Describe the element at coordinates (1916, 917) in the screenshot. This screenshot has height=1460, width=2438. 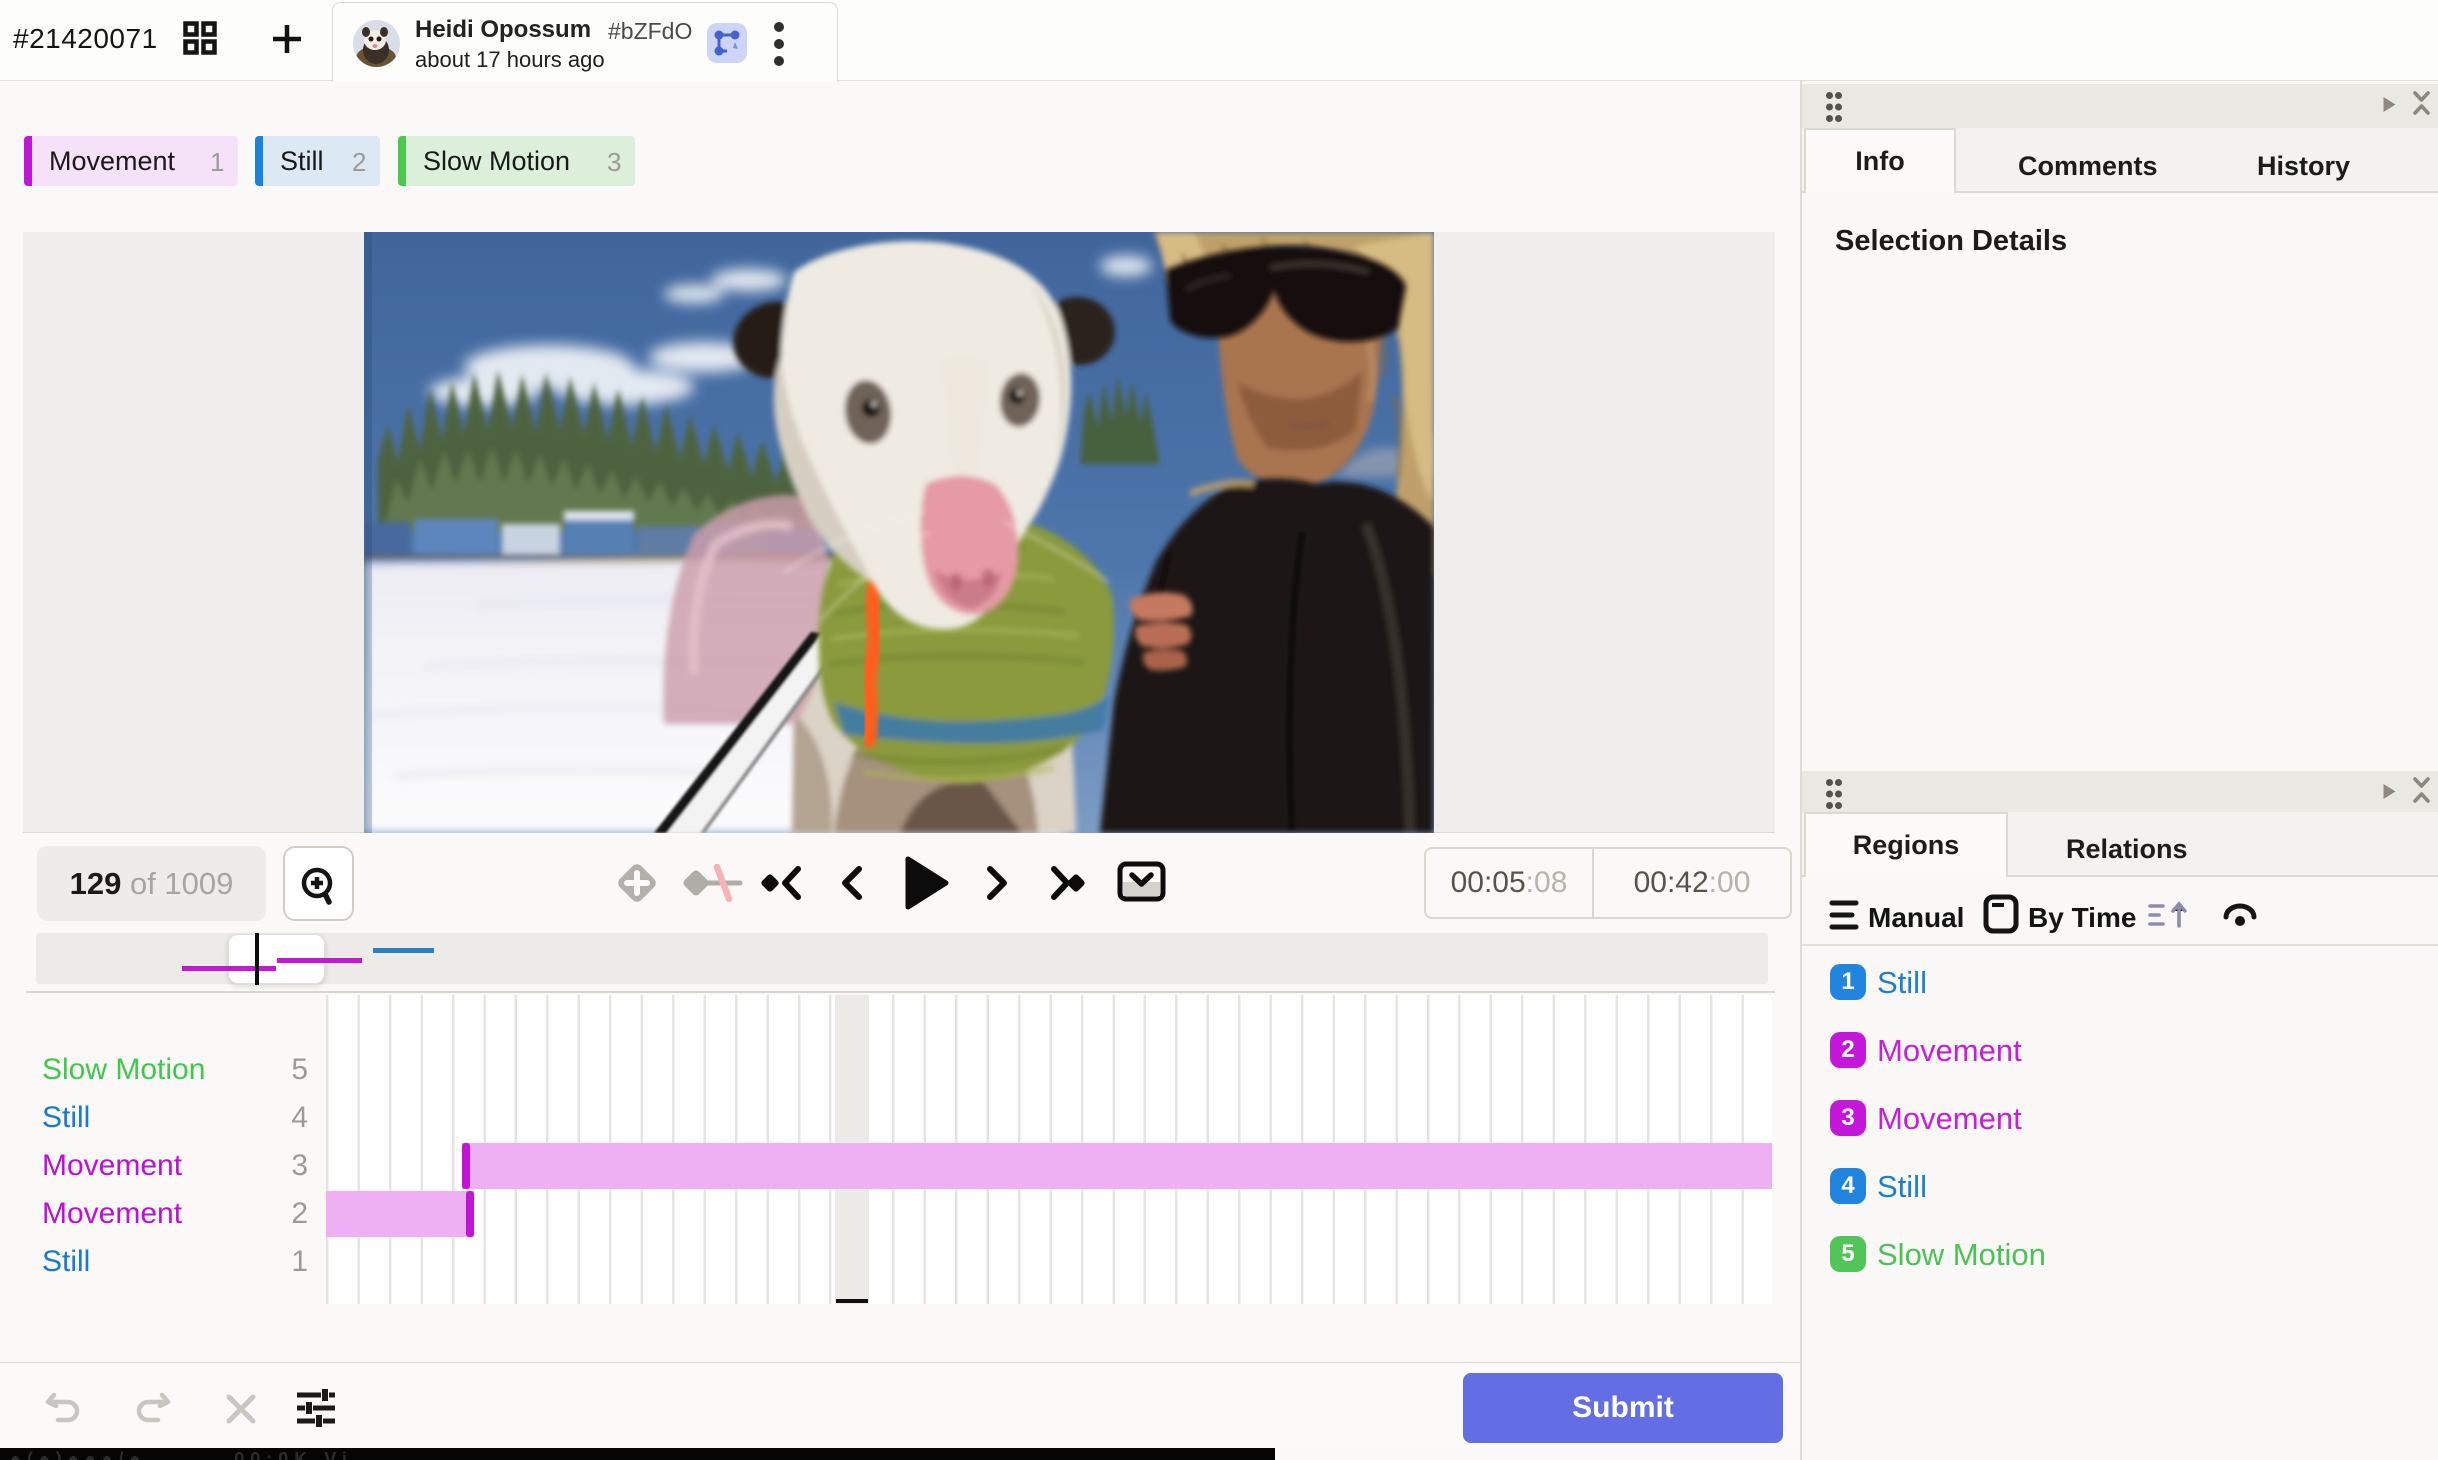
I see `svg-text: Manual` at that location.